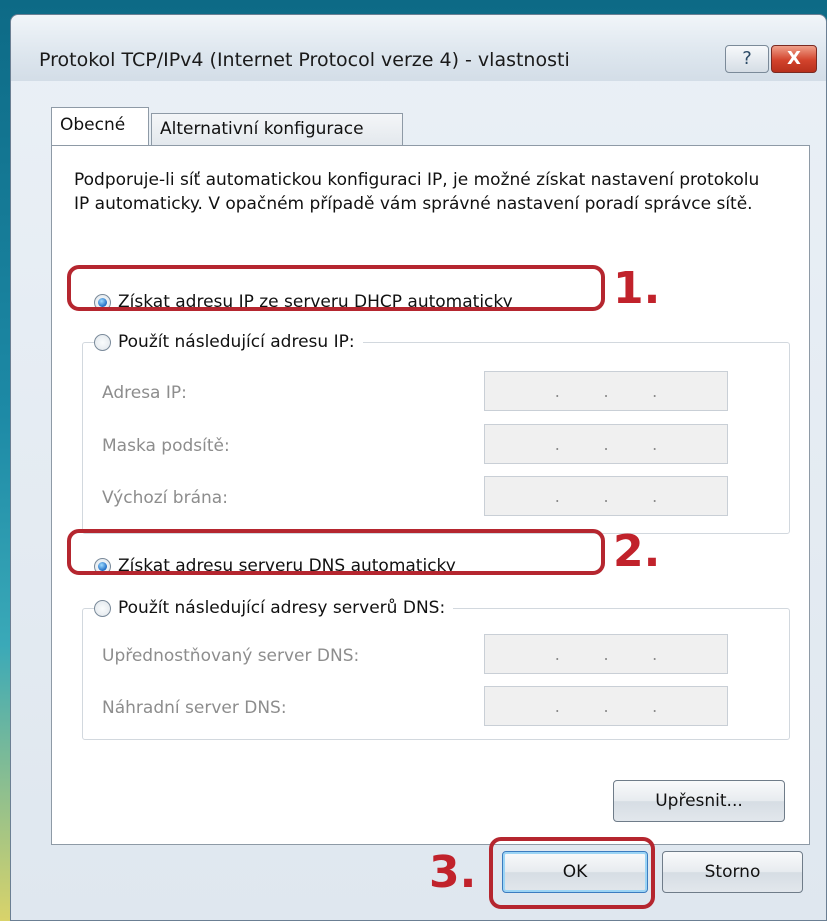  I want to click on ip-manual-option: Použít následující adresu IP:, so click(228, 342).